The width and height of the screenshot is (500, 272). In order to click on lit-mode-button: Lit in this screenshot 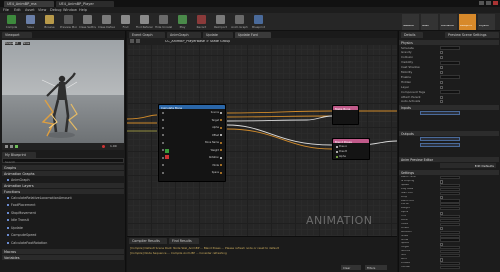, I will do `click(18, 43)`.